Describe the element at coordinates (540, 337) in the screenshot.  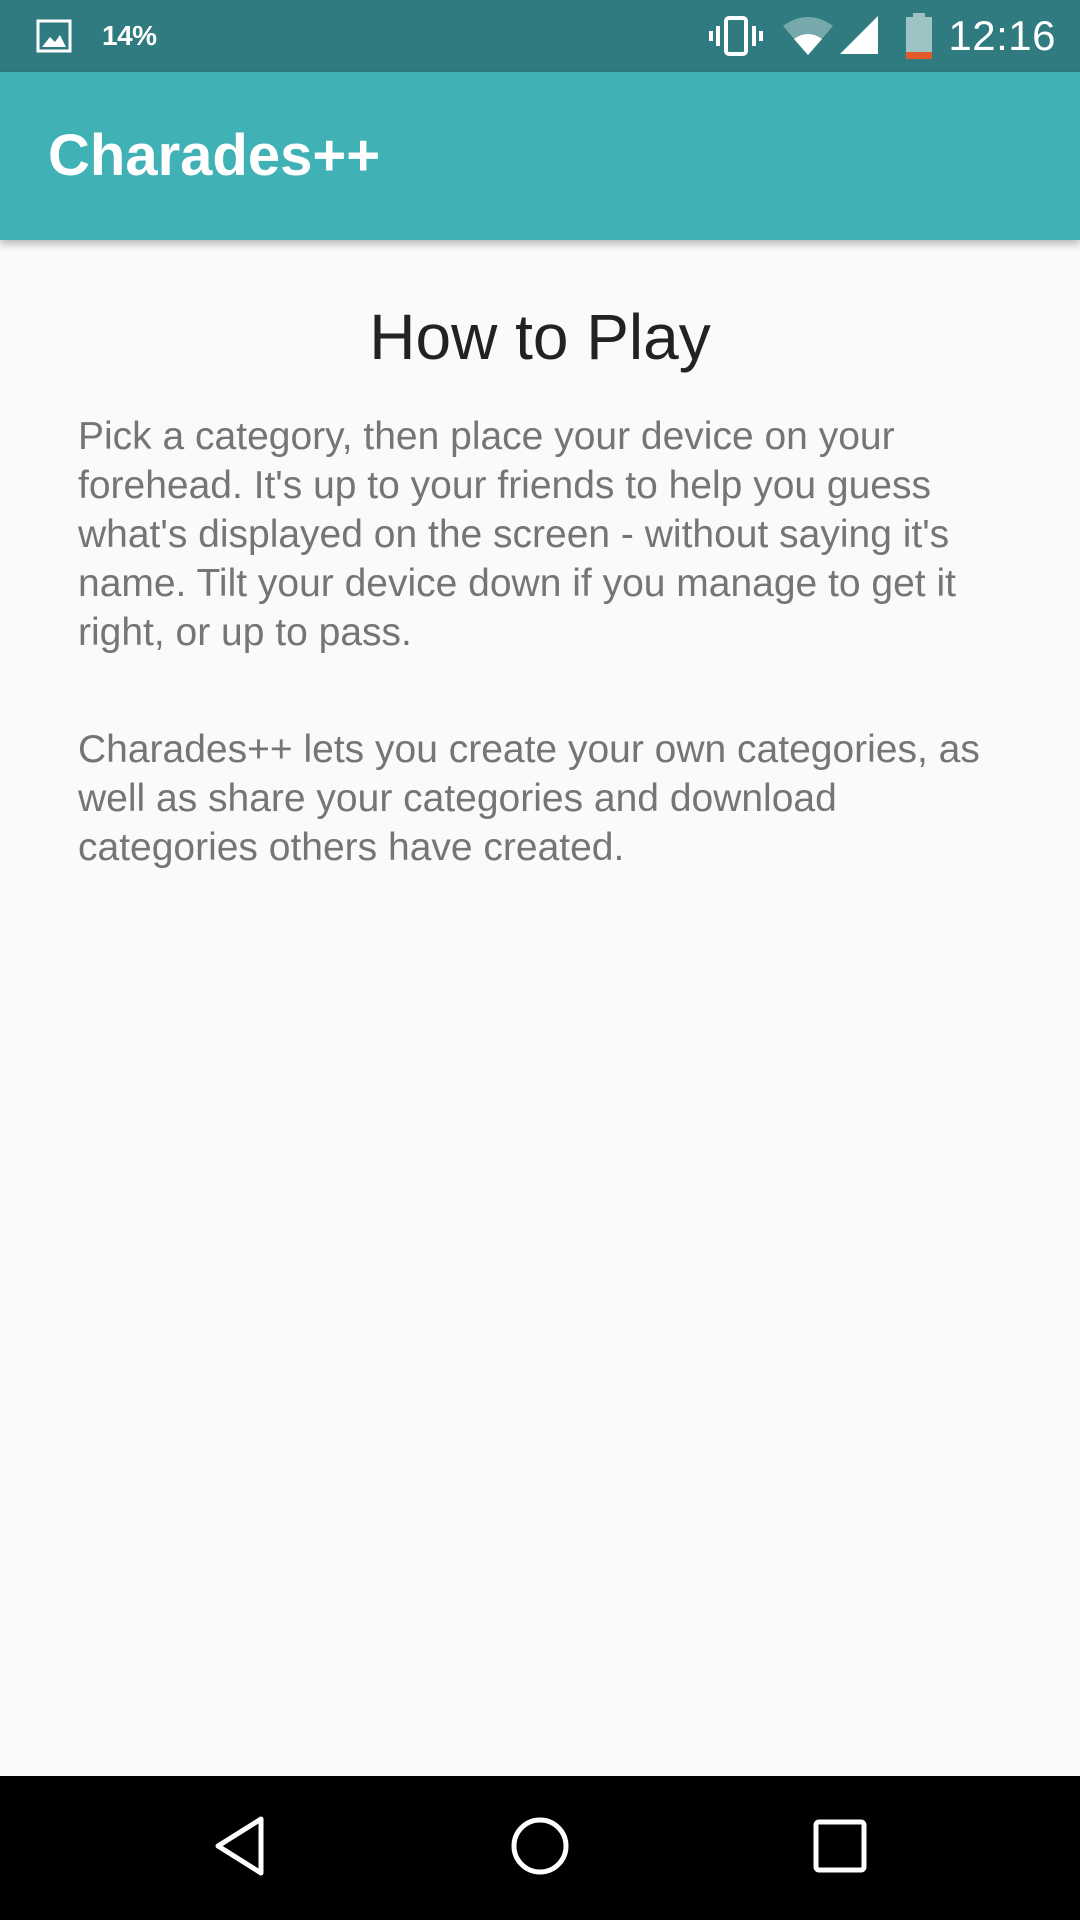
I see `page-heading: How to Play` at that location.